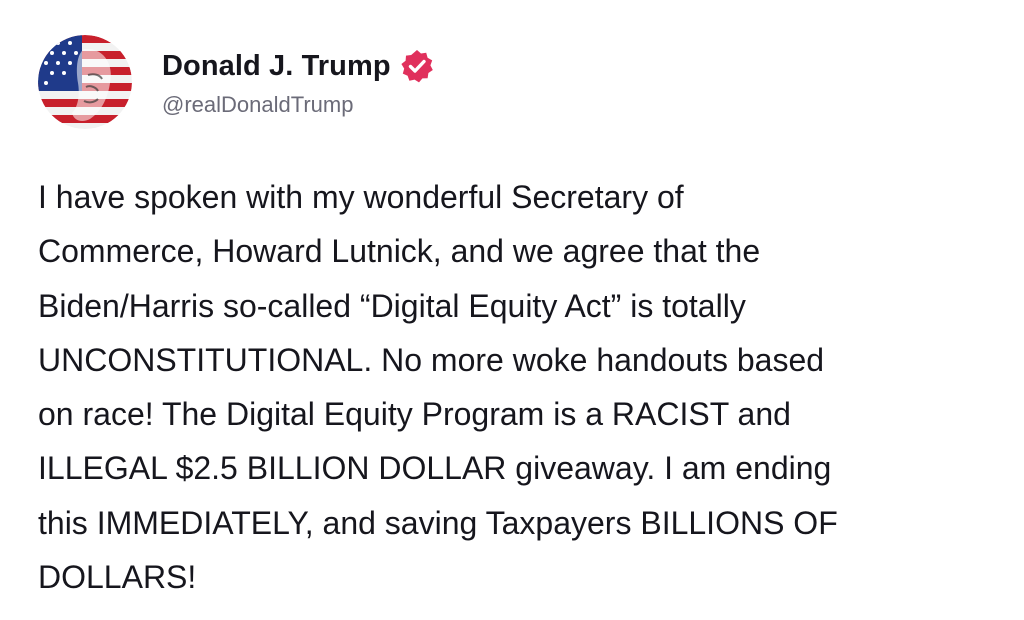  I want to click on author-identity: Donald J. Trump @realDonaldTrump, so click(298, 82).